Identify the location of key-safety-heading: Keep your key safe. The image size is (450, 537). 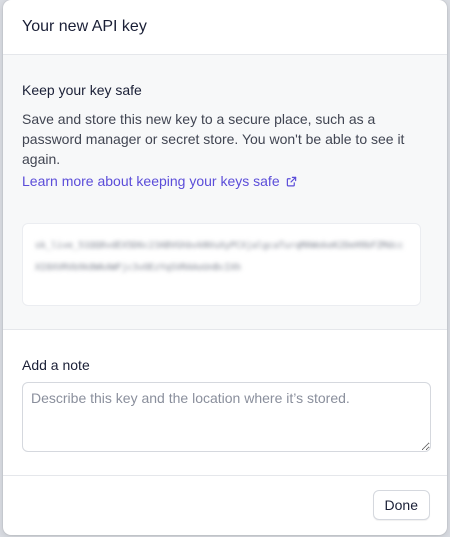
(82, 90).